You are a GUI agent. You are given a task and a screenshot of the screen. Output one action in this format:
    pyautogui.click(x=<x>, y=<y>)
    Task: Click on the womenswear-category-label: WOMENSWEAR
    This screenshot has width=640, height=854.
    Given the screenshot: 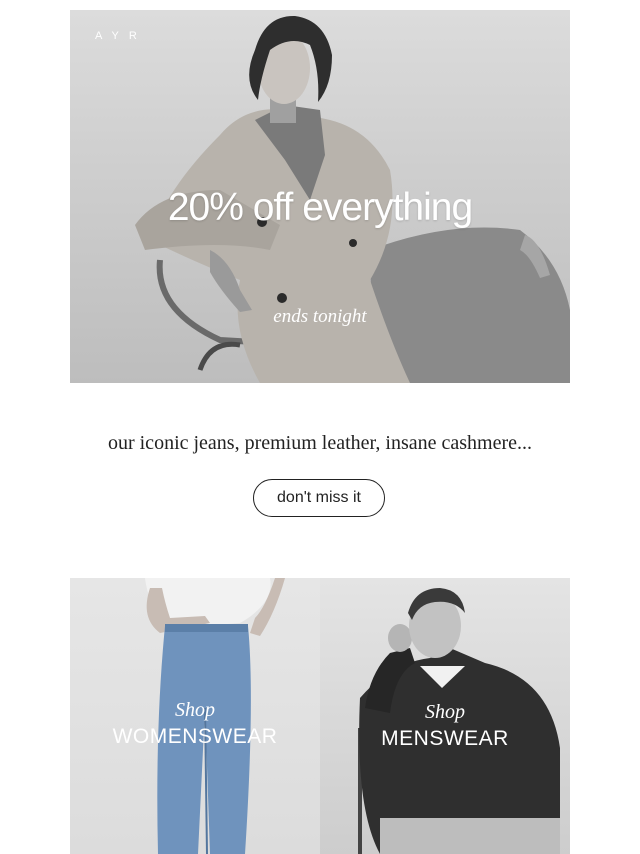 What is the action you would take?
    pyautogui.click(x=195, y=736)
    